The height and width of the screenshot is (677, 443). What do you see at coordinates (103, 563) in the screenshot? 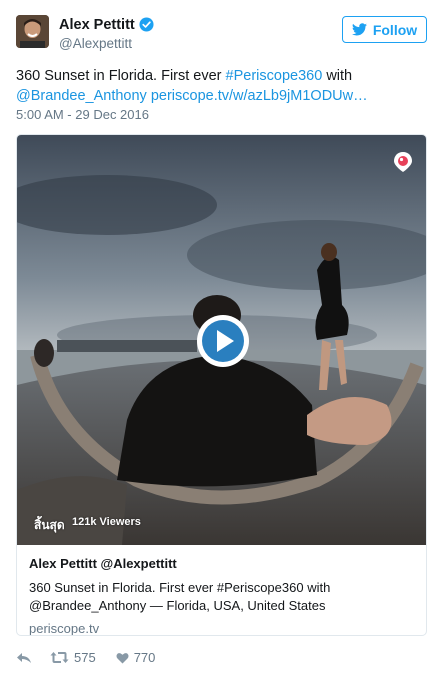
I see `card-title: Alex Pettitt @Alexpettitt` at bounding box center [103, 563].